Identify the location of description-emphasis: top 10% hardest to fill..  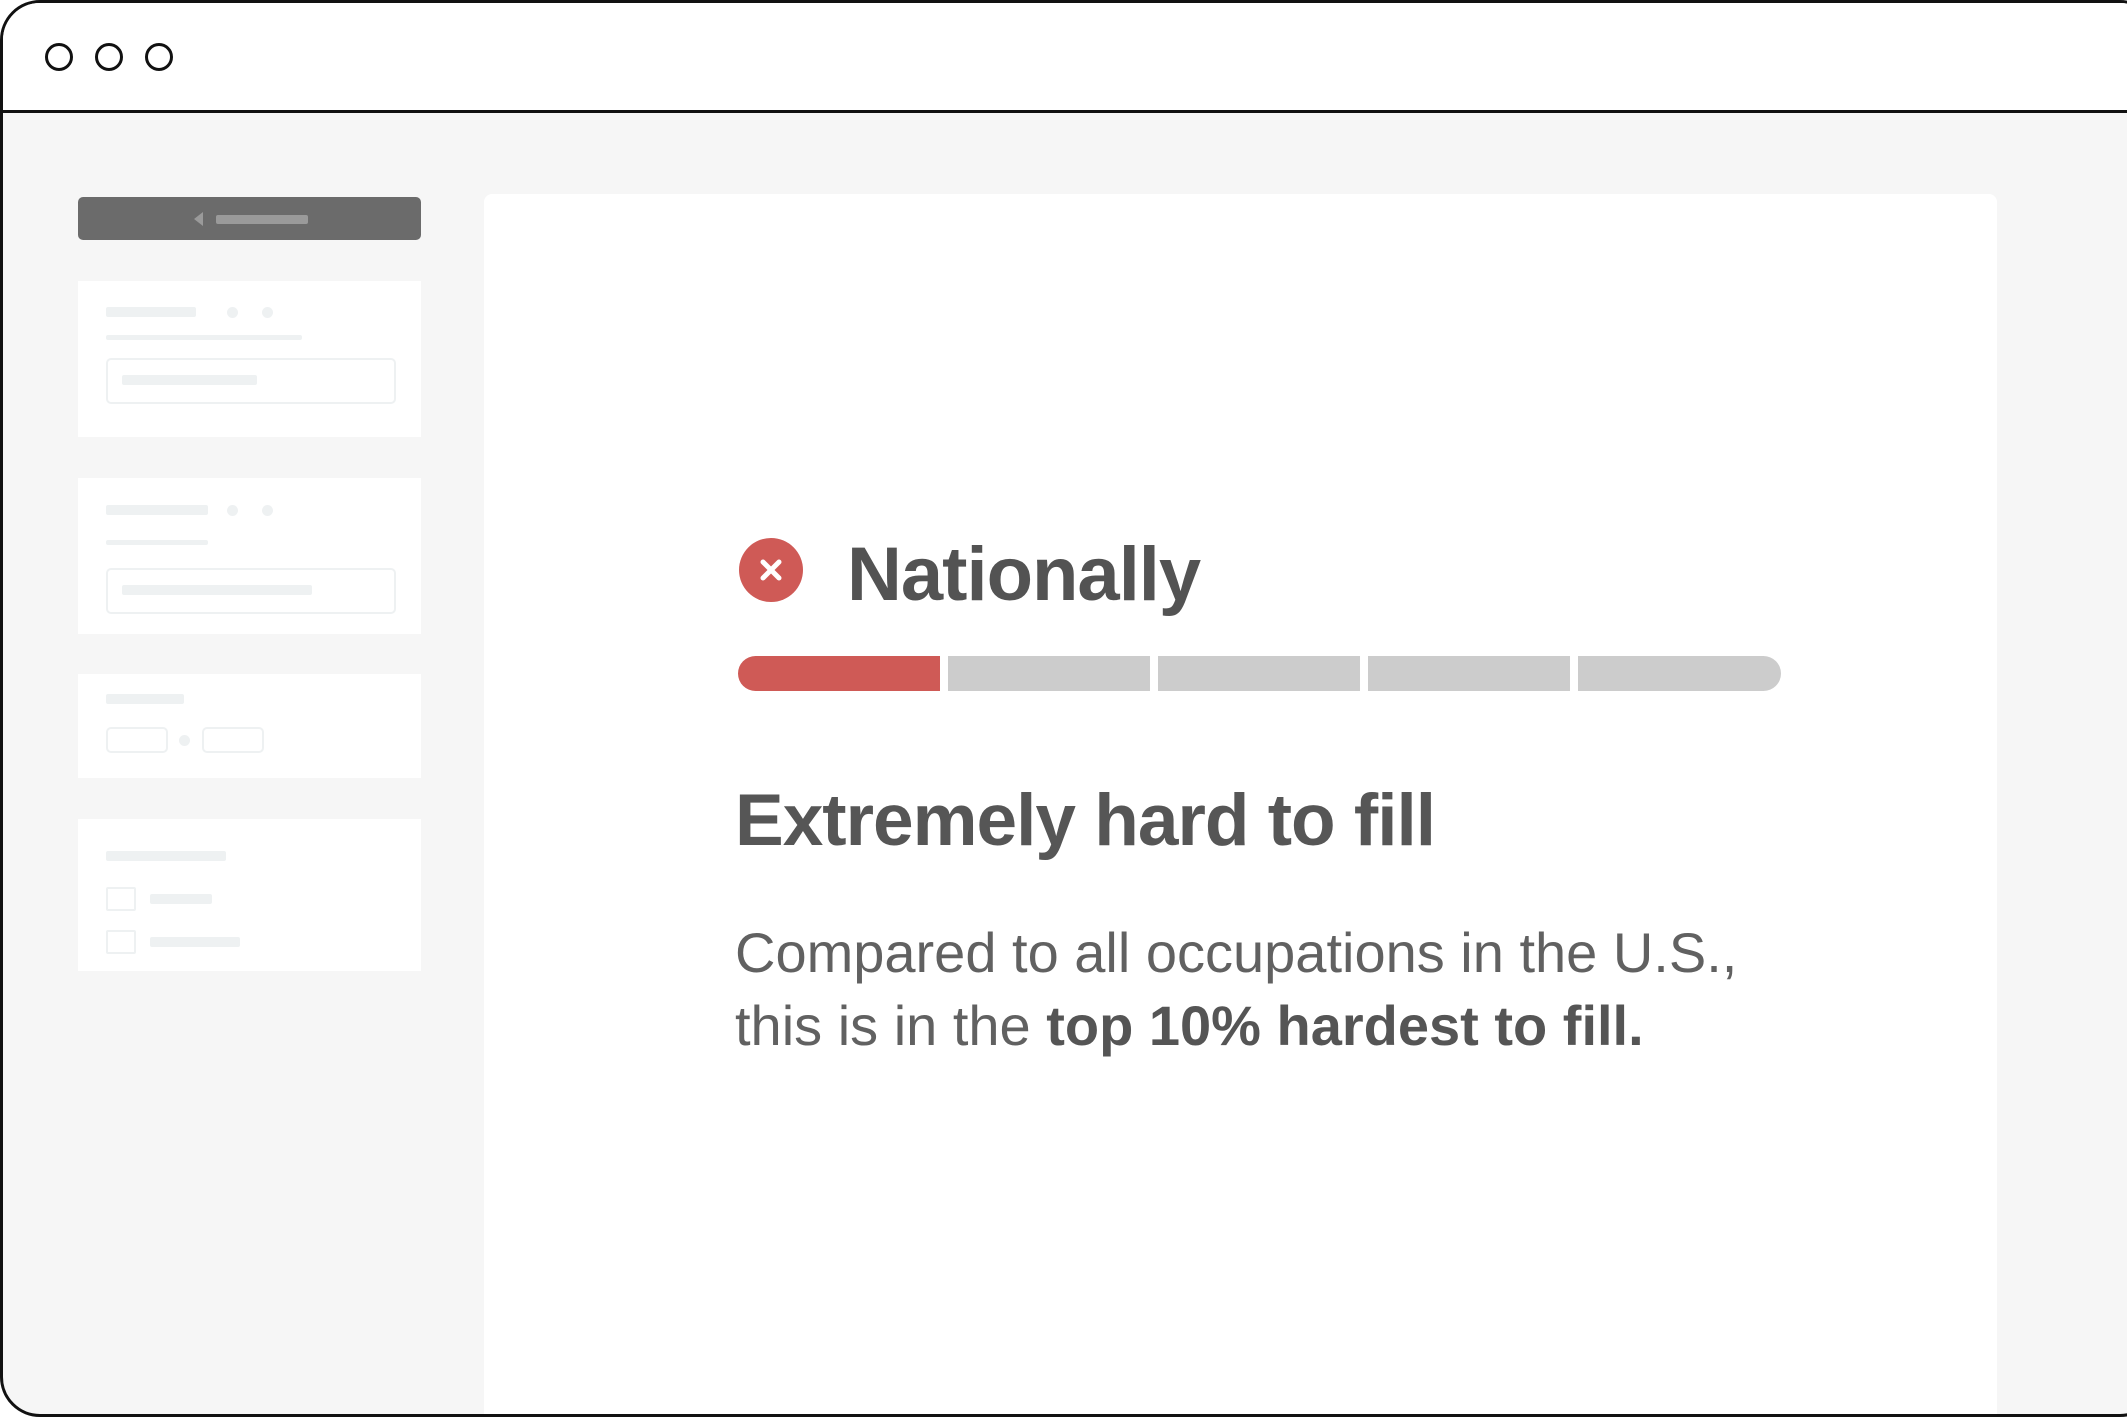
(1345, 1025).